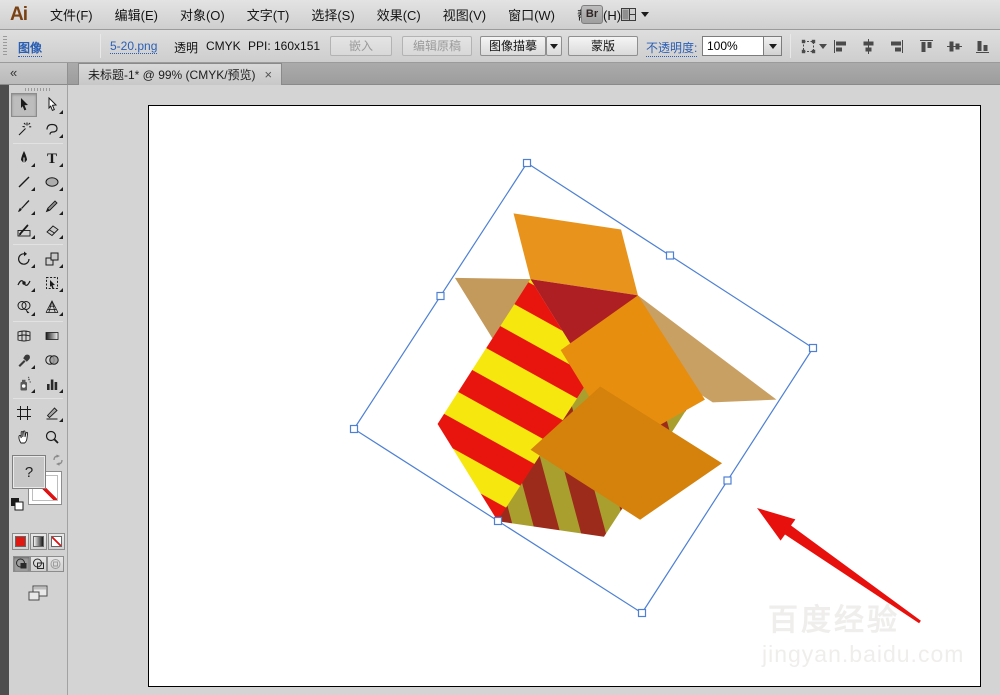  Describe the element at coordinates (52, 206) in the screenshot. I see `tool-pencil` at that location.